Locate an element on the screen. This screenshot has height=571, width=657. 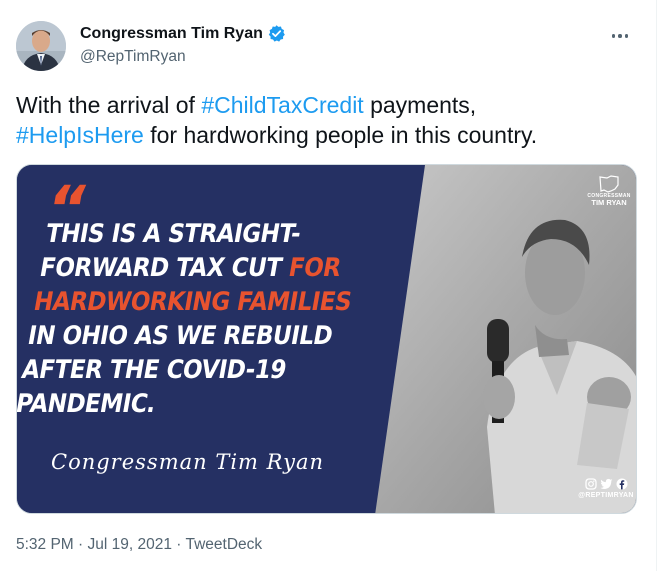
quote-line: IN OHIO AS WE REBUILD is located at coordinates (186, 336).